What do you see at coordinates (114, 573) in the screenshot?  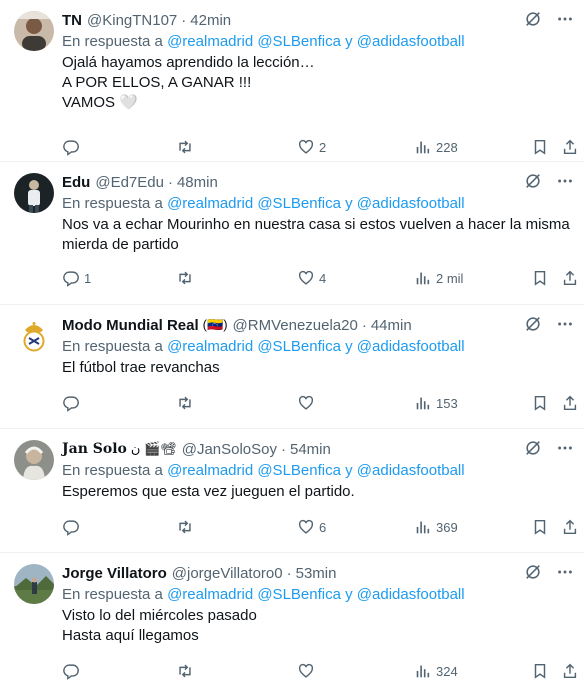 I see `display-name: Jorge Villatoro` at bounding box center [114, 573].